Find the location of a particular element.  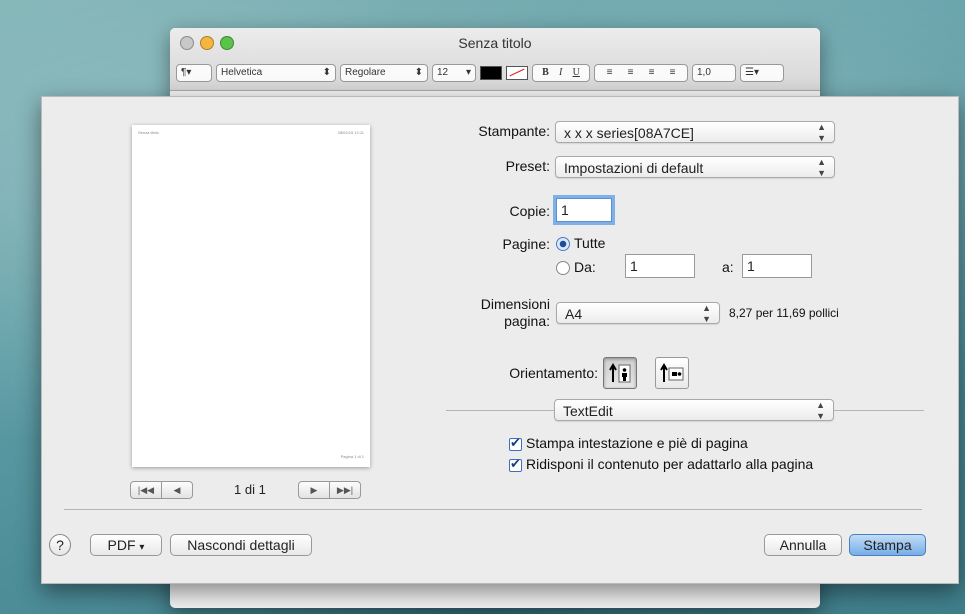

hide-details-button: Nascondi dettagli is located at coordinates (241, 545).